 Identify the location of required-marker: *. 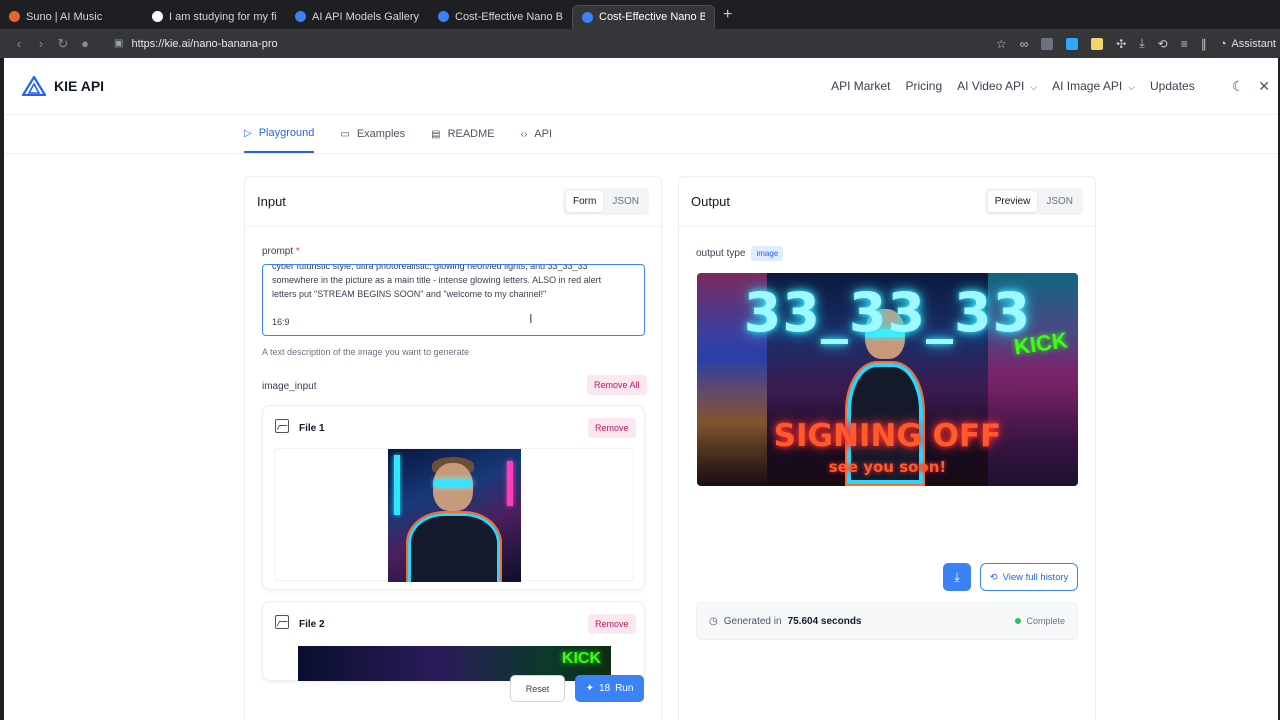
(297, 251).